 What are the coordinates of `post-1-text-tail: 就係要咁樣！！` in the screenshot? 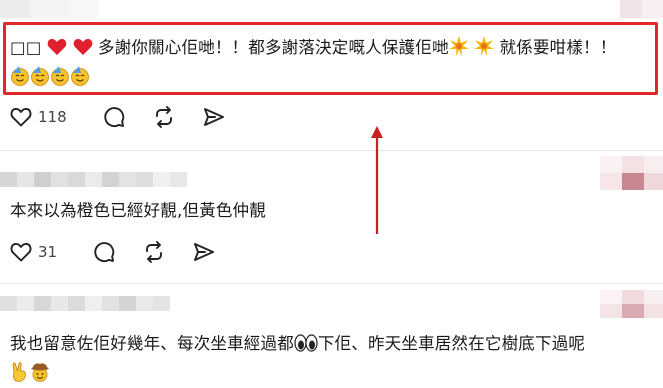 It's located at (558, 47).